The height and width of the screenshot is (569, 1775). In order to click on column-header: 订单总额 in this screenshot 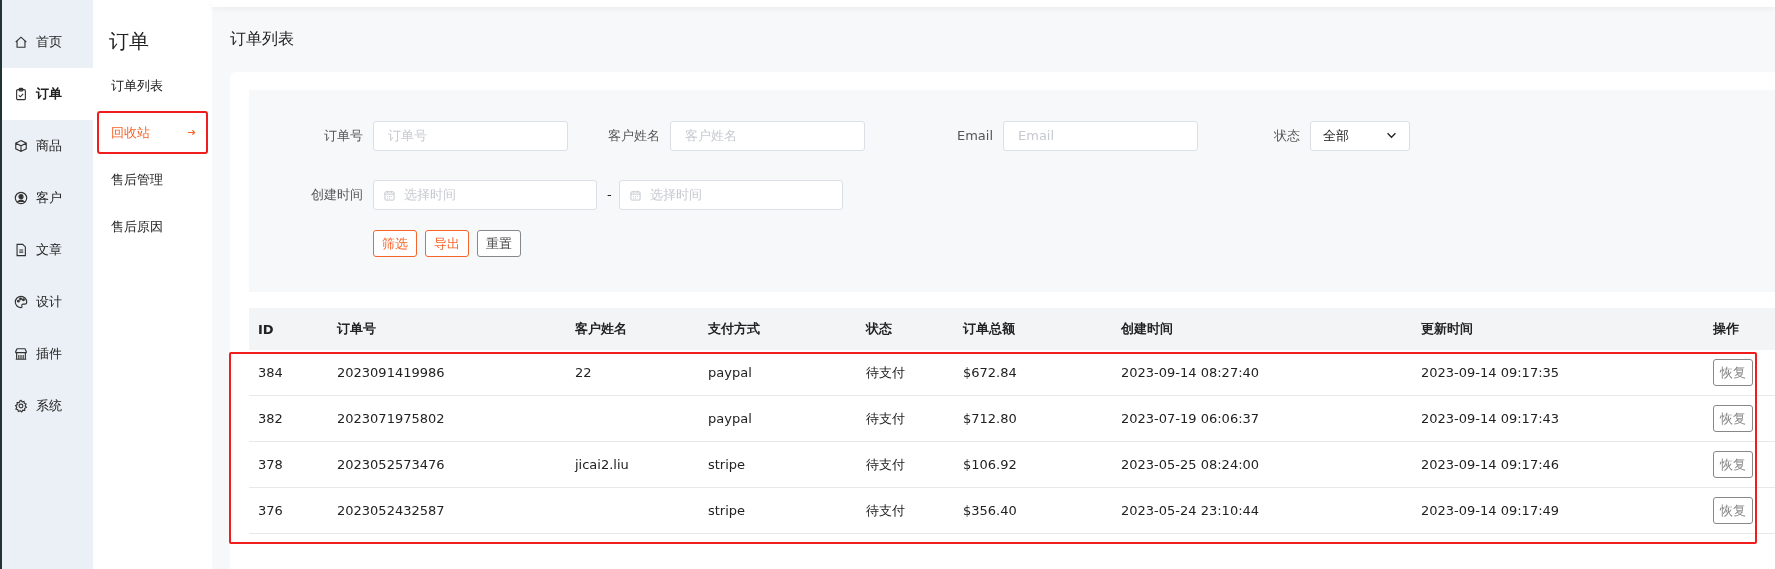, I will do `click(989, 329)`.